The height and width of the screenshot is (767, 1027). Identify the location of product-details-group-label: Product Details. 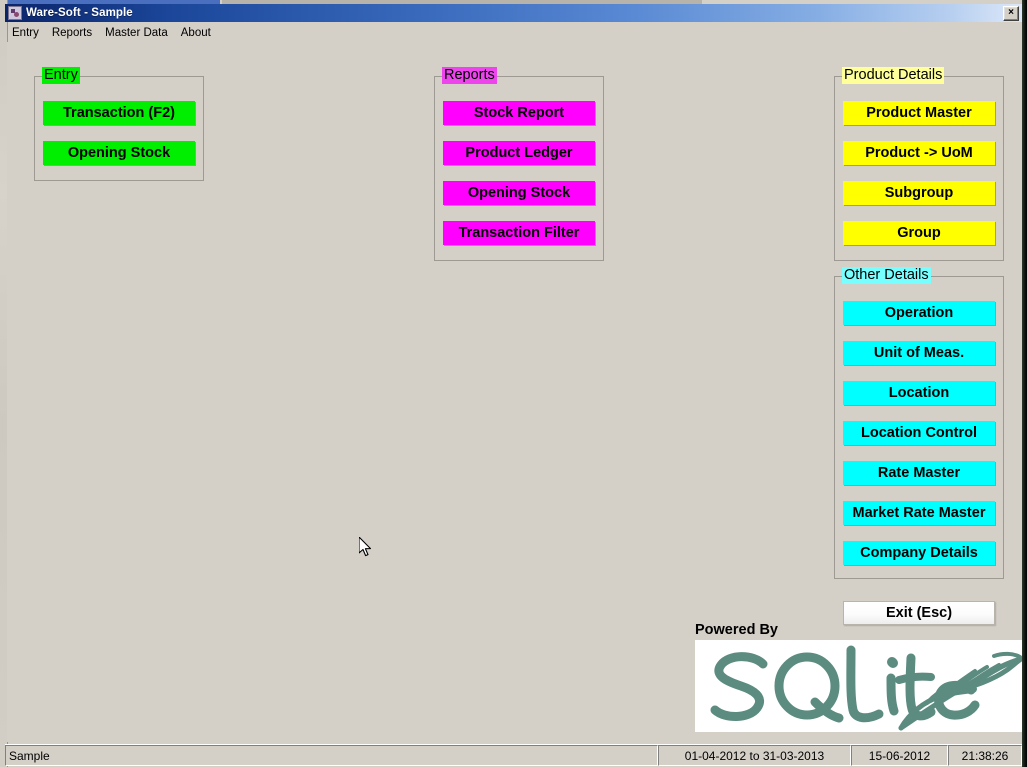
(893, 75).